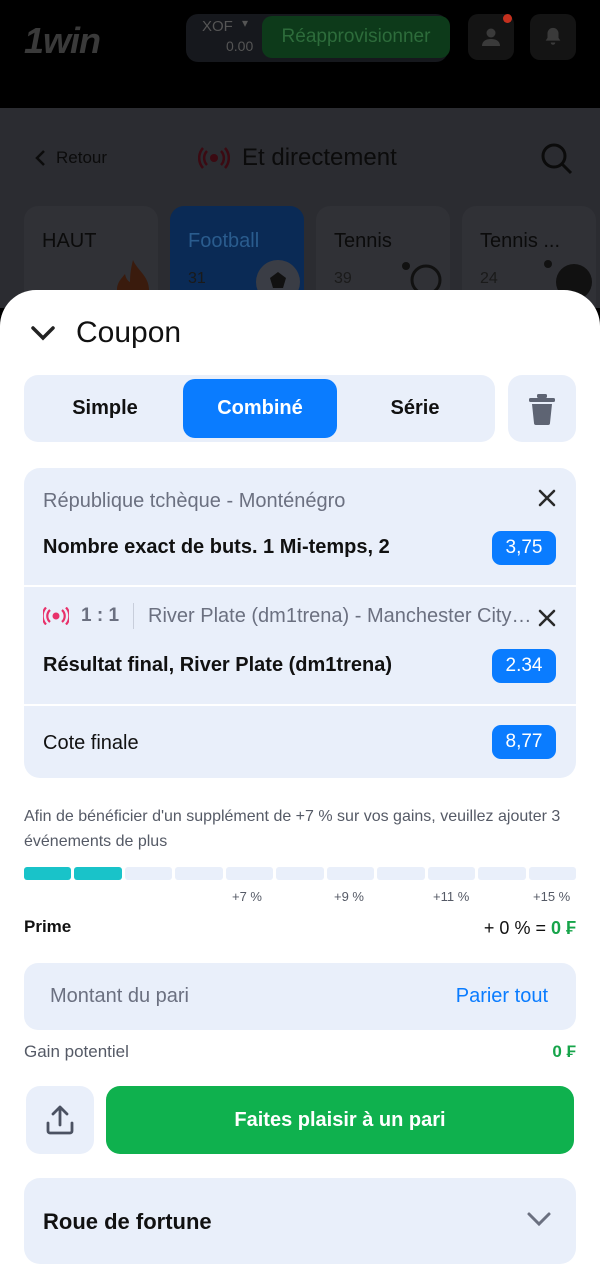  What do you see at coordinates (300, 1221) in the screenshot?
I see `wheel-of-fortune-panel: Roue de fortune` at bounding box center [300, 1221].